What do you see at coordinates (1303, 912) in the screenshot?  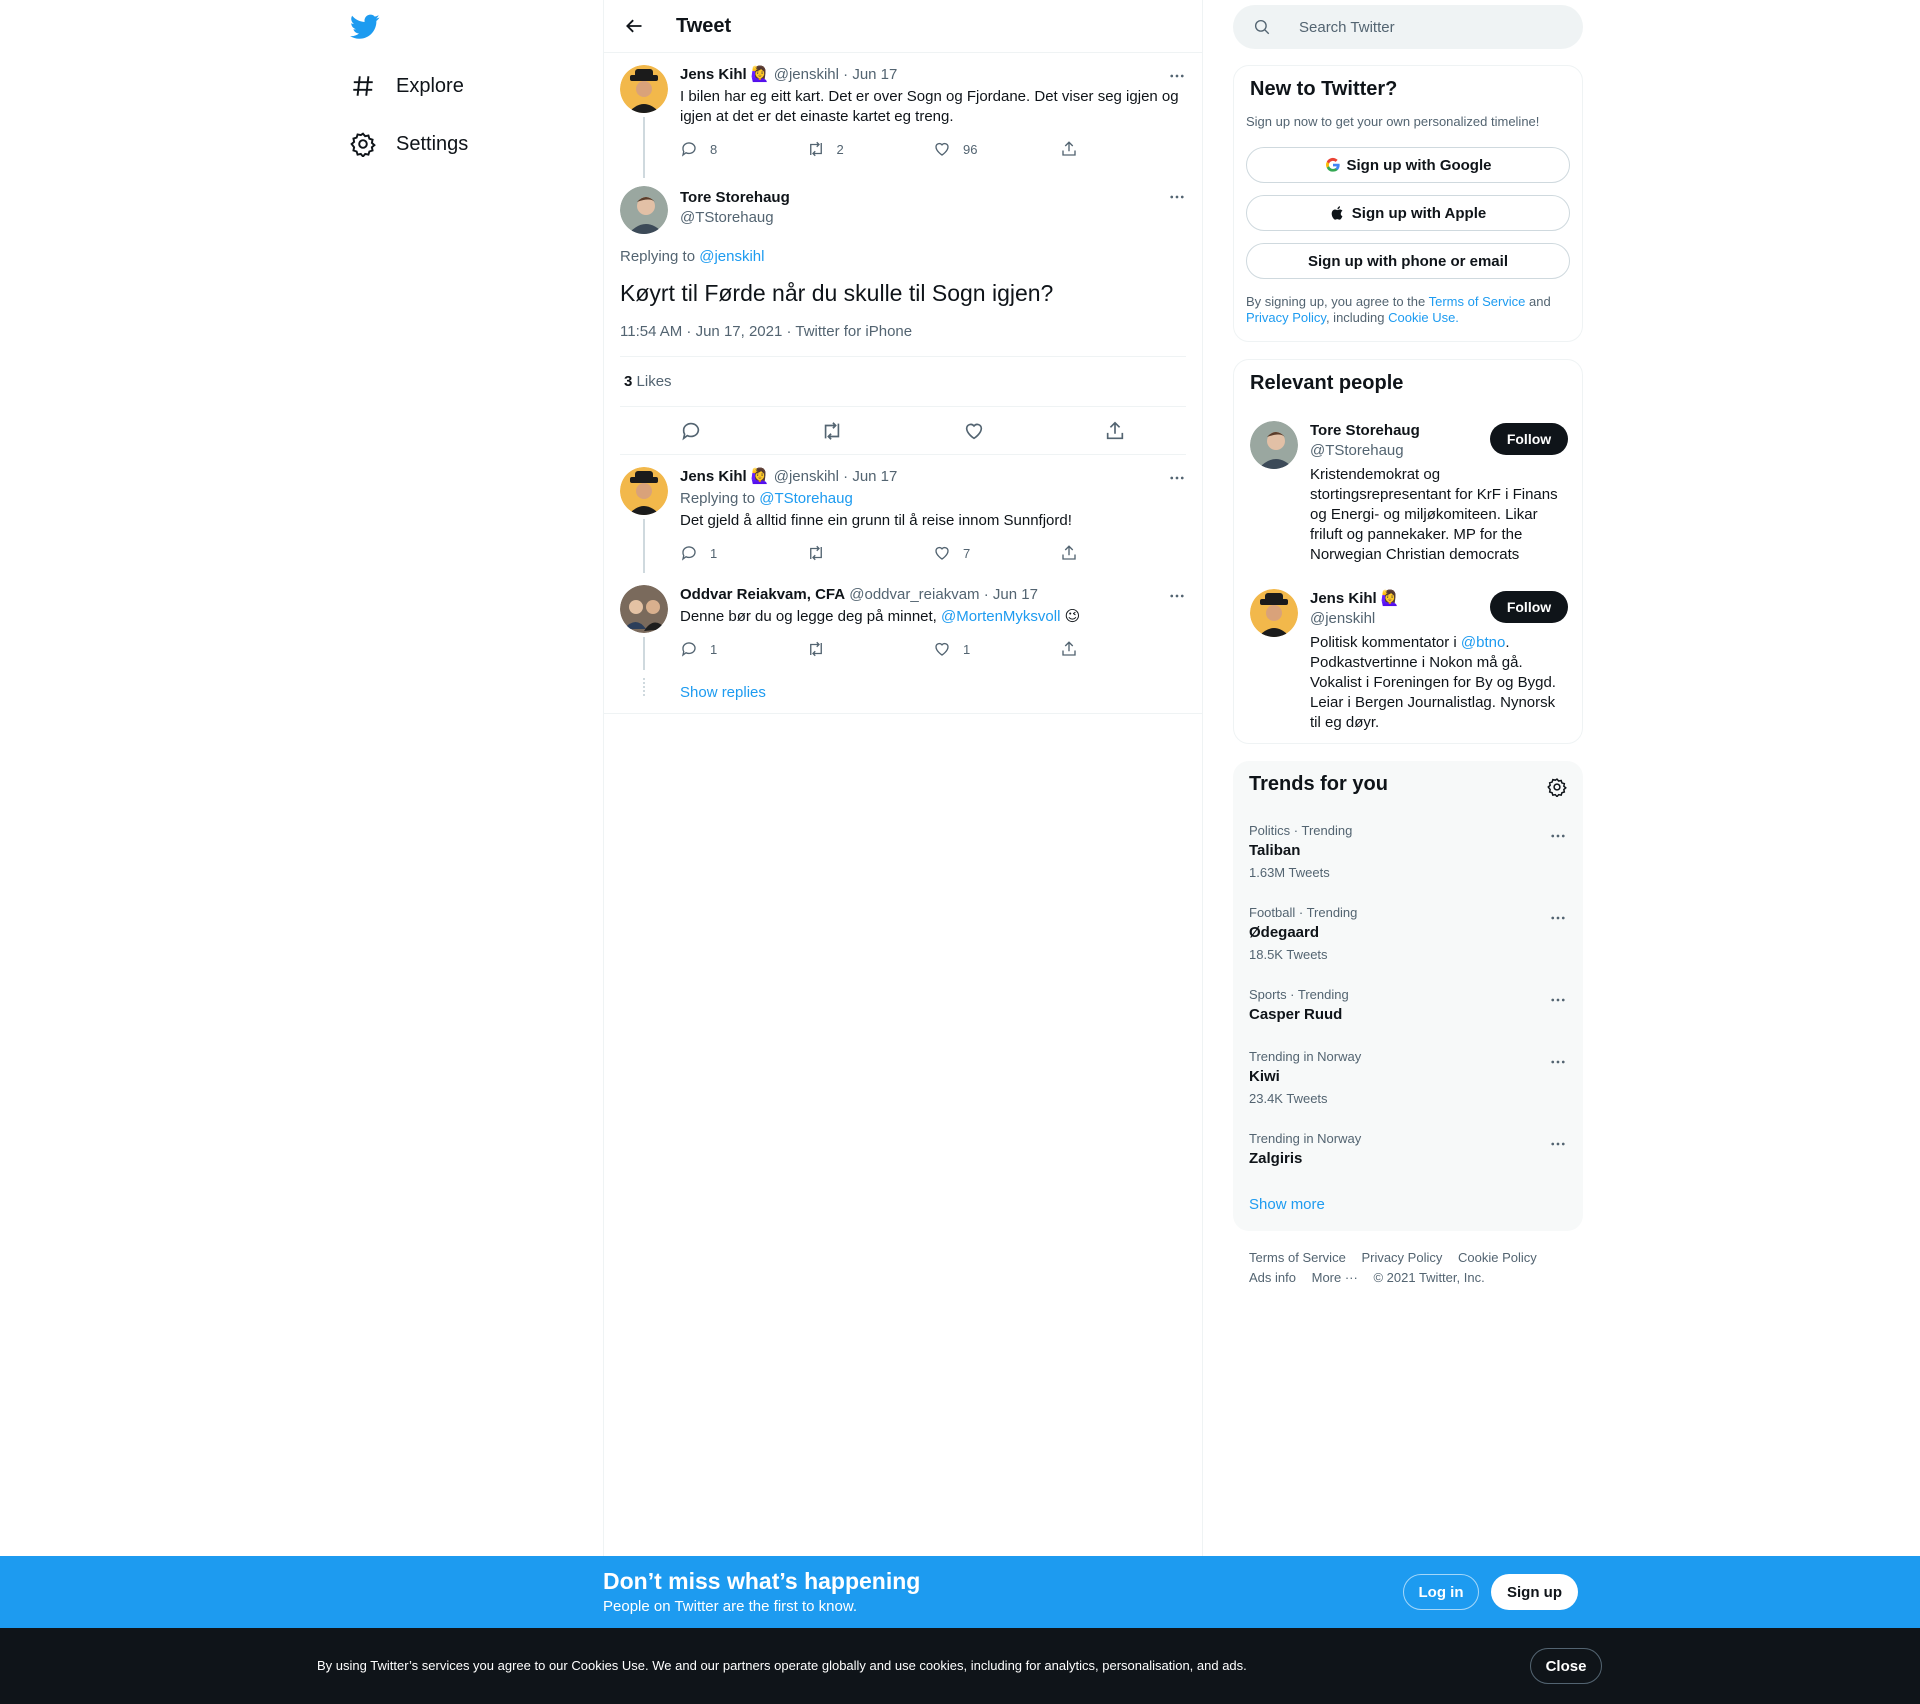 I see `trend-category: Football · Trending` at bounding box center [1303, 912].